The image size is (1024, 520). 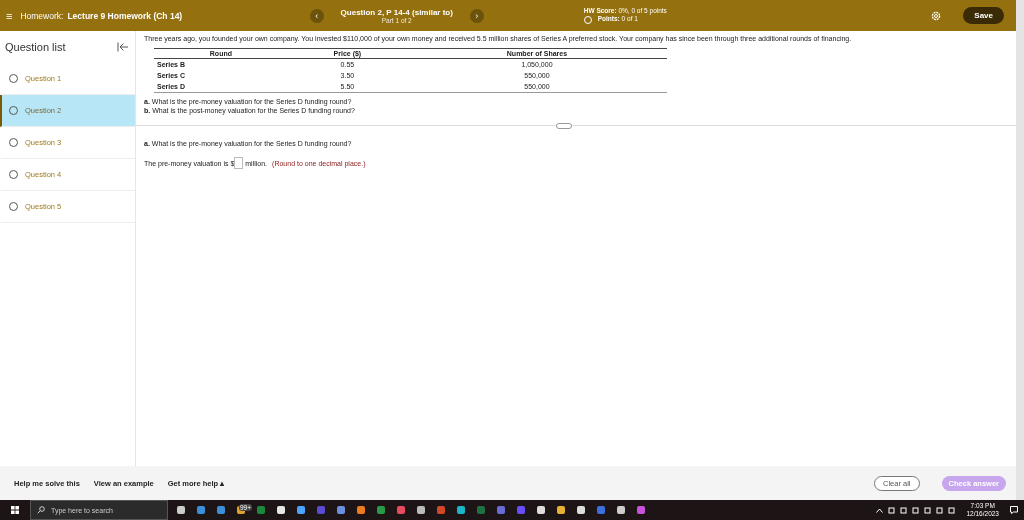 What do you see at coordinates (316, 15) in the screenshot?
I see `previous-button: ‹` at bounding box center [316, 15].